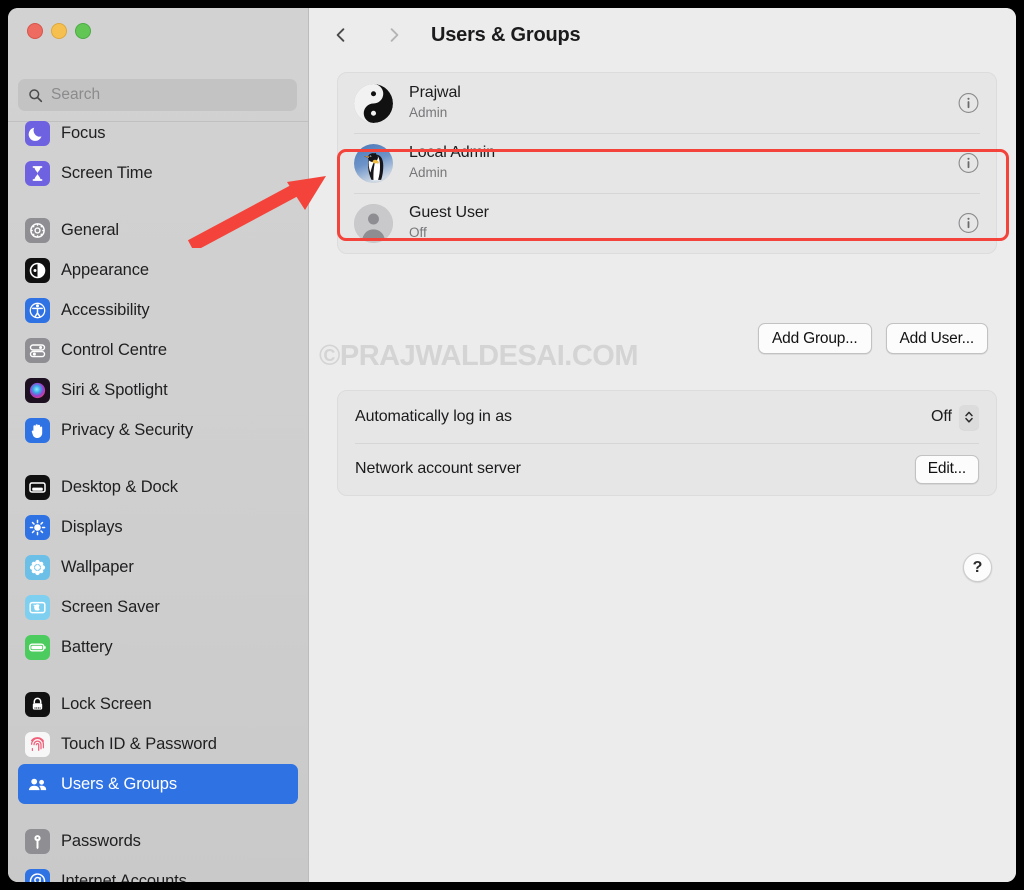  I want to click on sidebar-item-wallpaper: Wallpaper, so click(158, 567).